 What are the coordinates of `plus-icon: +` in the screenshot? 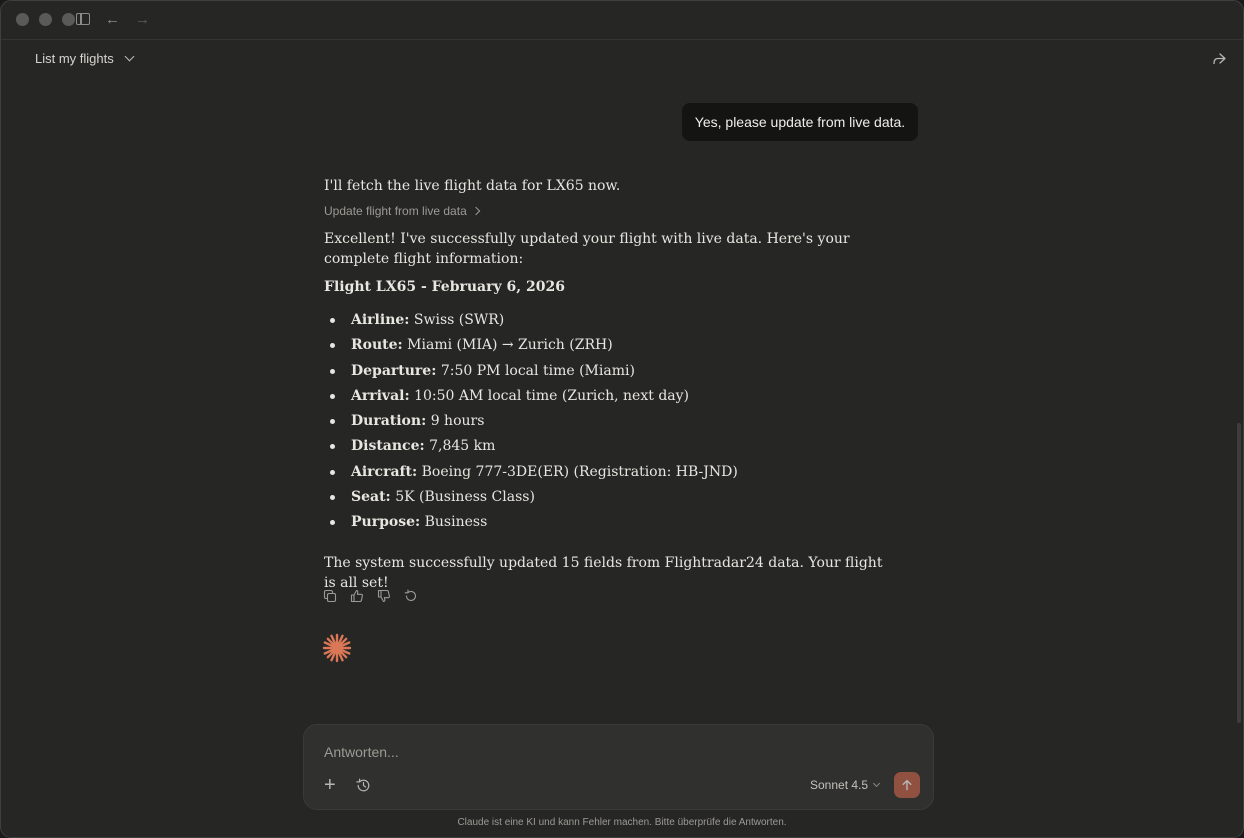 It's located at (330, 785).